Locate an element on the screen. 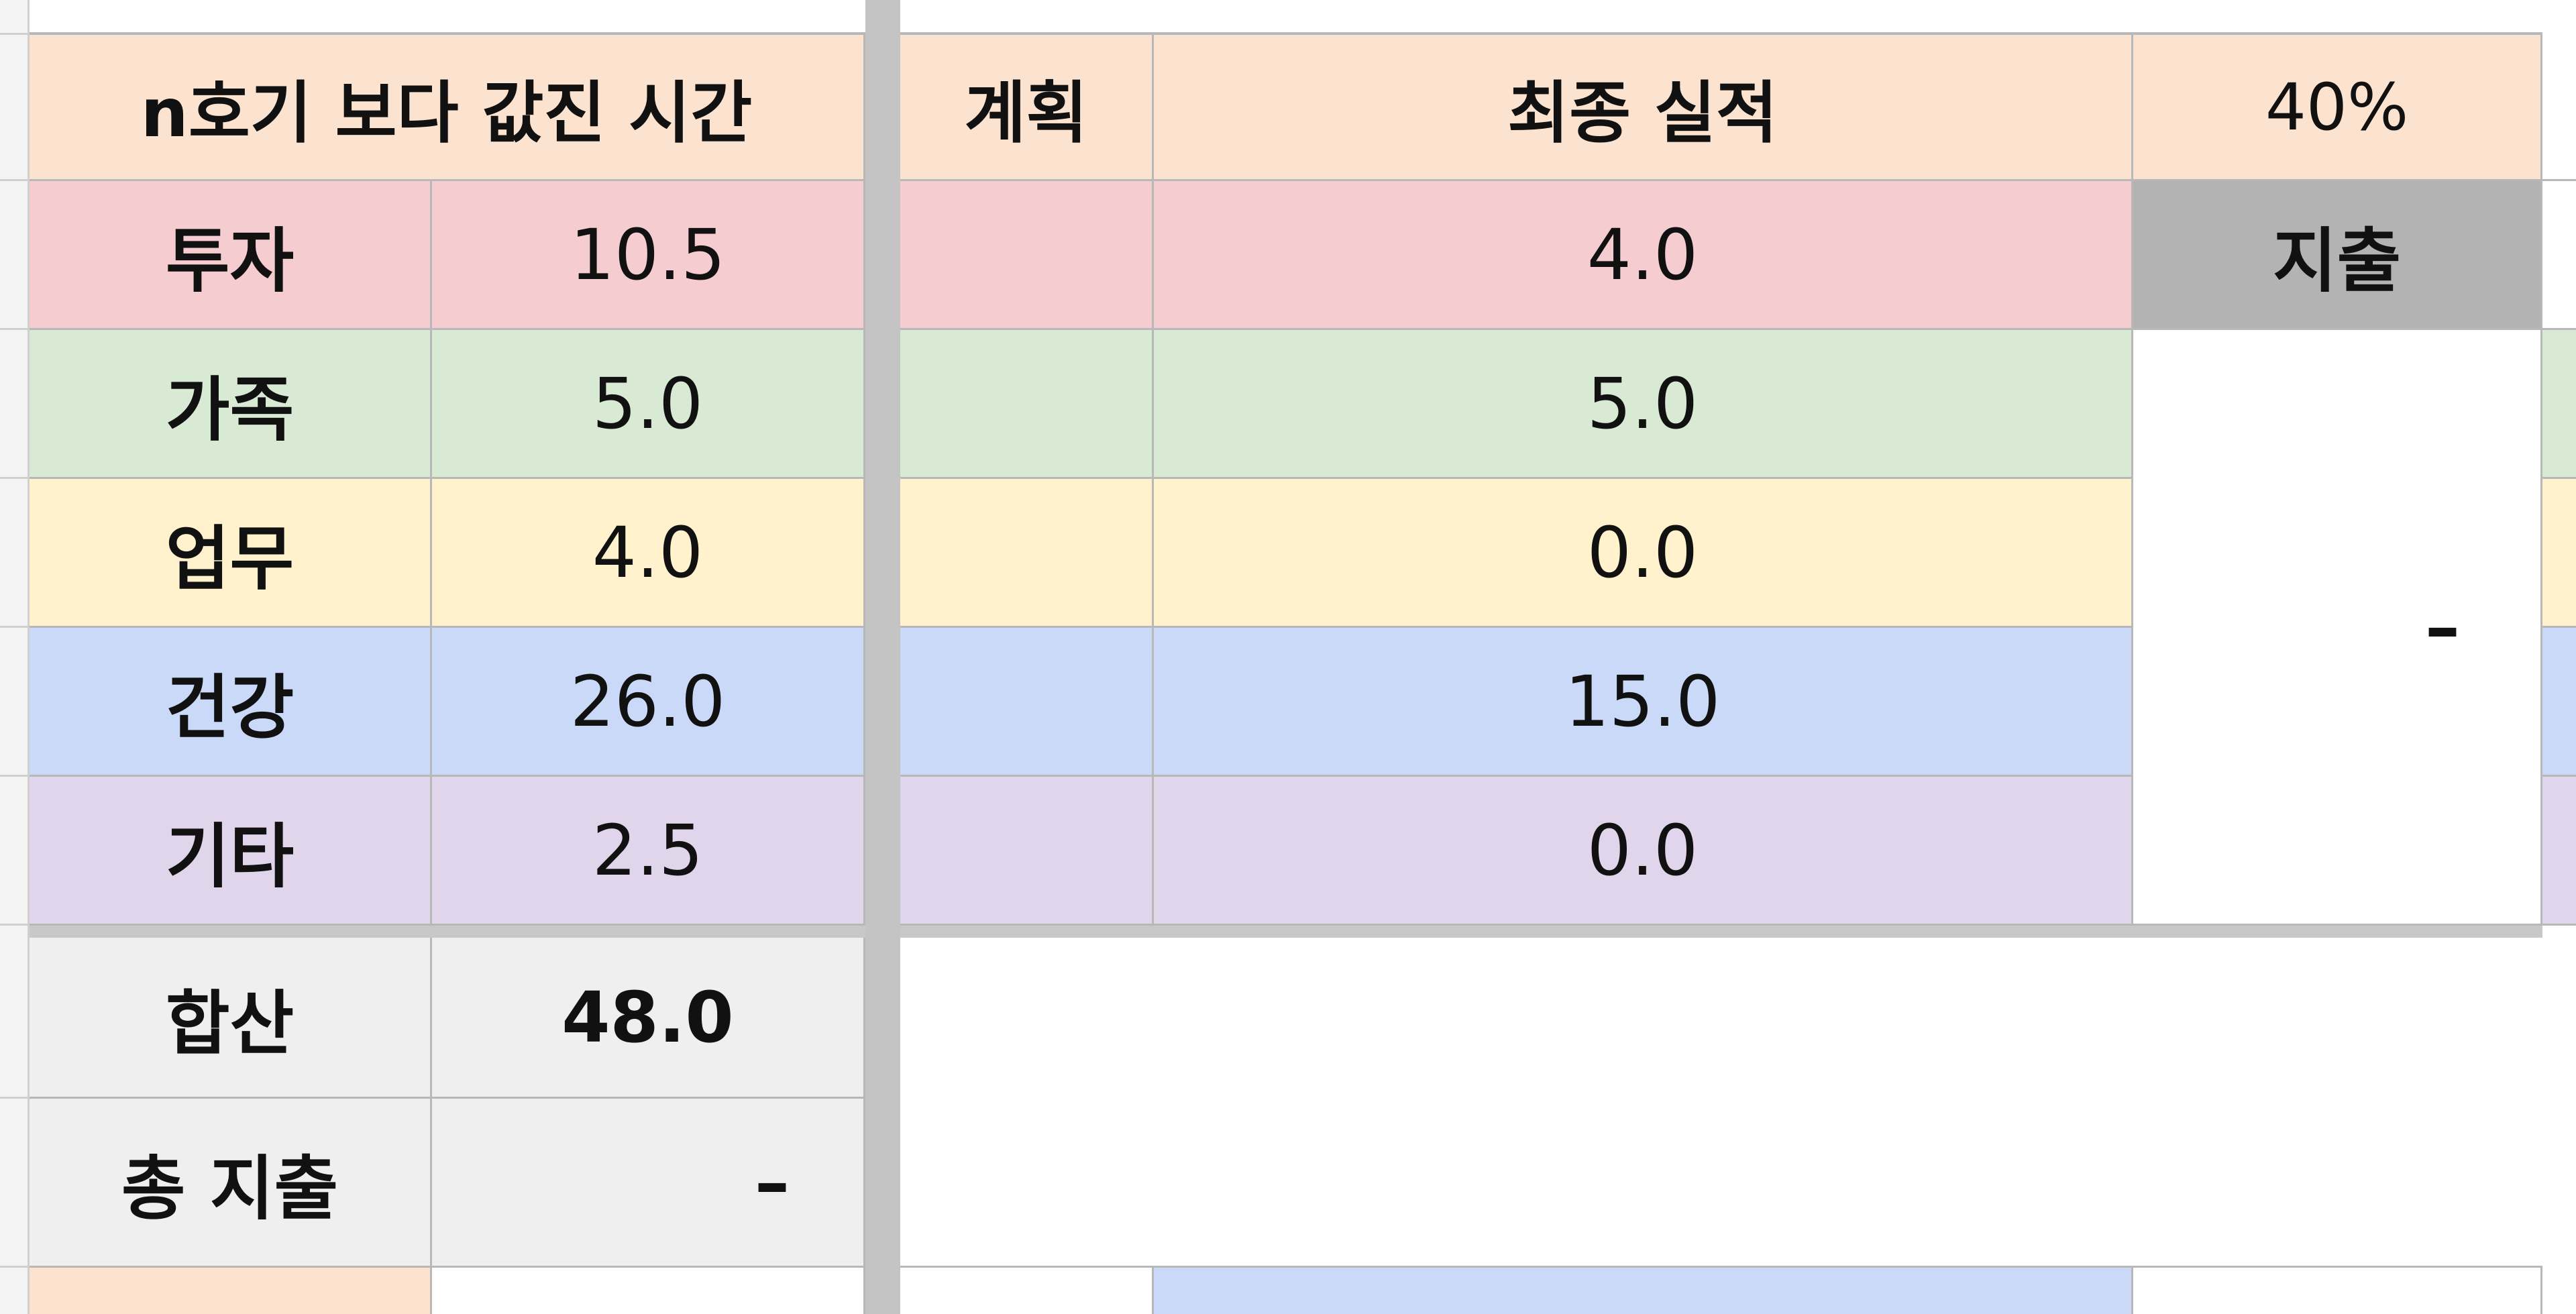  total-spend-label: 총 지출 is located at coordinates (231, 1183).